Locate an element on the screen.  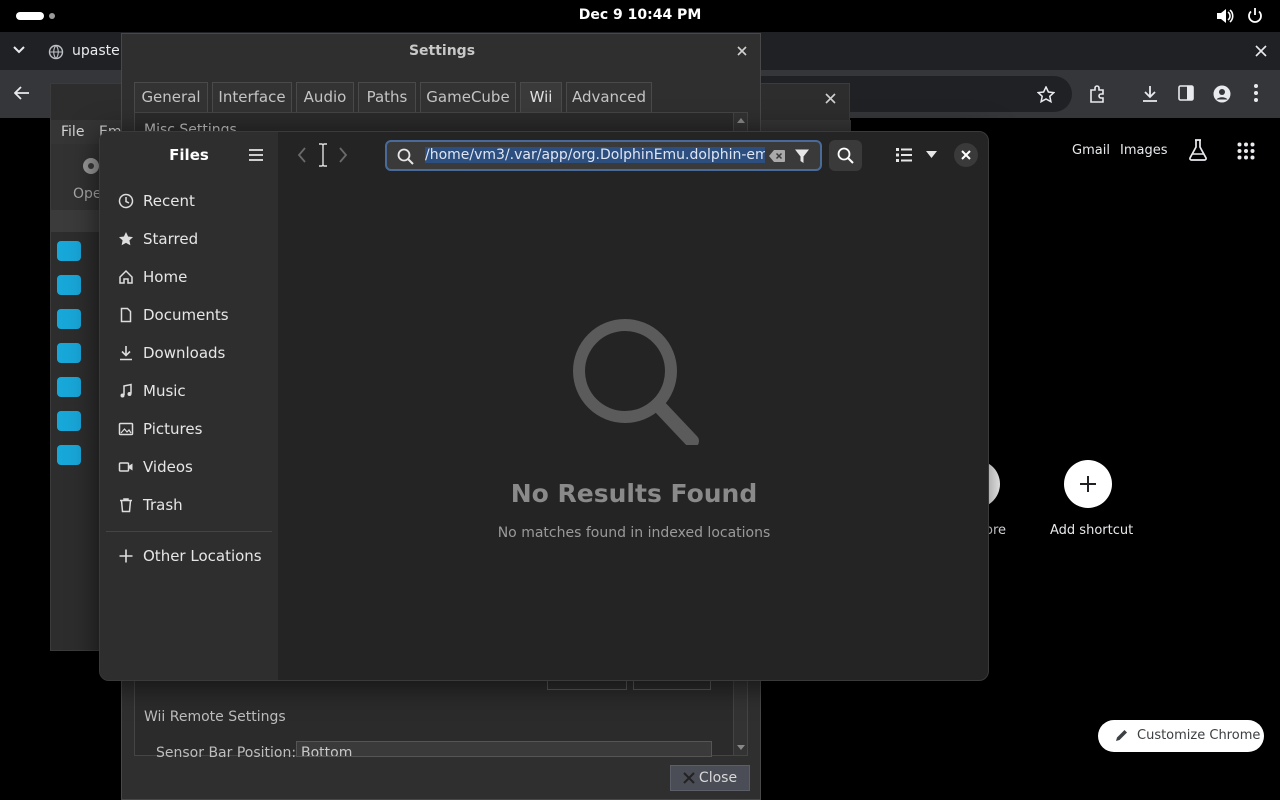
sidebar-item-other-locations: Other Locations is located at coordinates (189, 556).